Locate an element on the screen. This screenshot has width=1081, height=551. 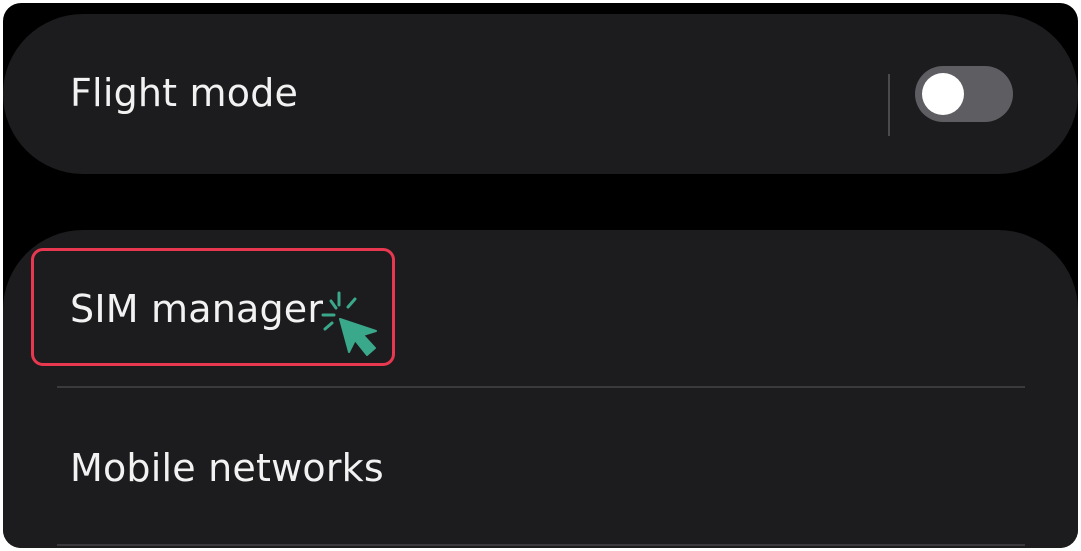
list-divider is located at coordinates (541, 387).